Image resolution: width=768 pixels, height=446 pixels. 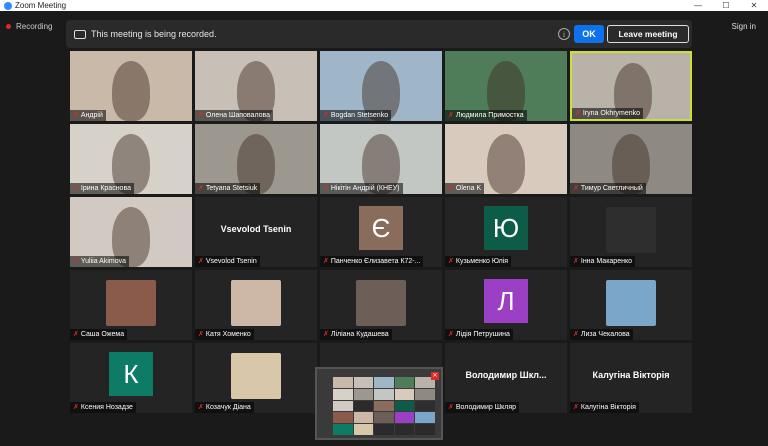 What do you see at coordinates (105, 188) in the screenshot?
I see `participant-name: Ірина Краснова` at bounding box center [105, 188].